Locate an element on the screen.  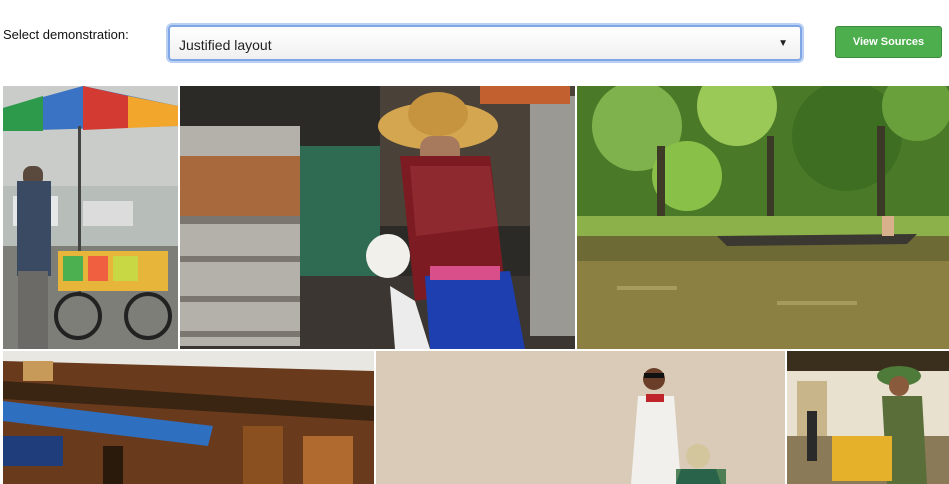
chevron-down-icon: ▼ is located at coordinates (783, 43).